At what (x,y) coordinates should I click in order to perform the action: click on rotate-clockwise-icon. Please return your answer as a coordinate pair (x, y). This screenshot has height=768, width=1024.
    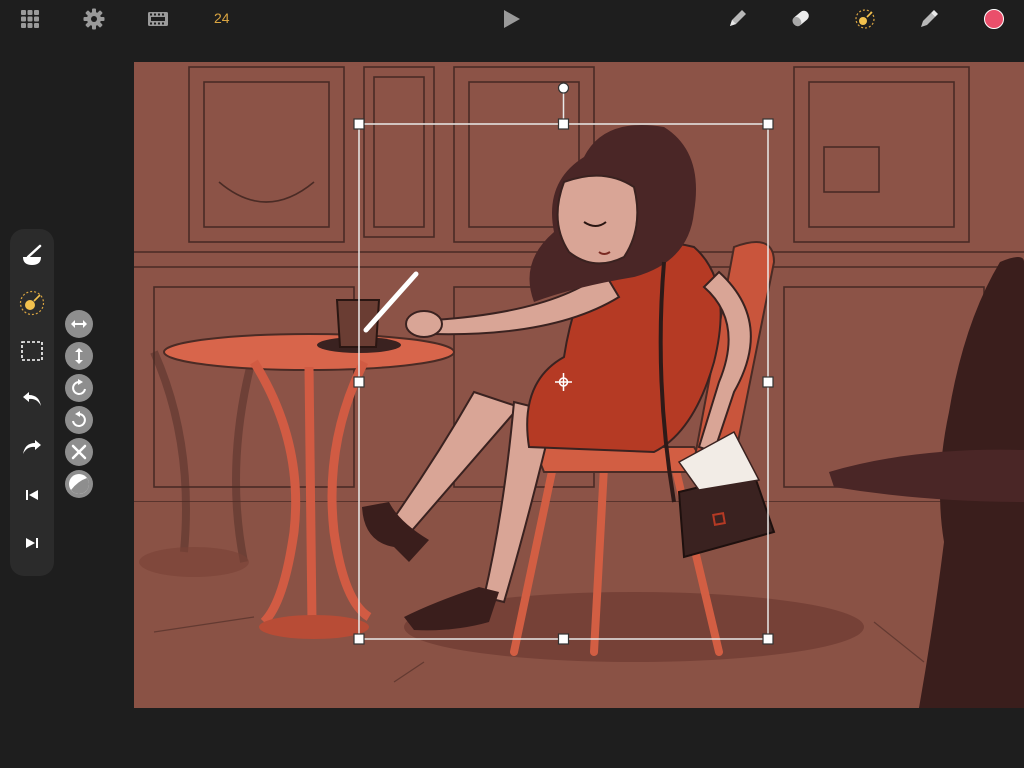
    Looking at the image, I should click on (79, 388).